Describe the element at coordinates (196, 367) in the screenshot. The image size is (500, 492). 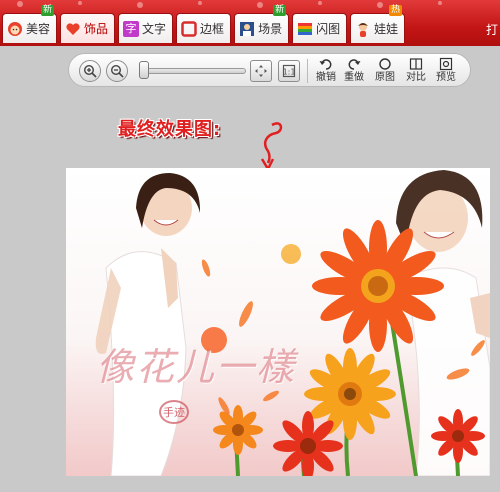
I see `calligraphy-text: 像花儿一樣` at that location.